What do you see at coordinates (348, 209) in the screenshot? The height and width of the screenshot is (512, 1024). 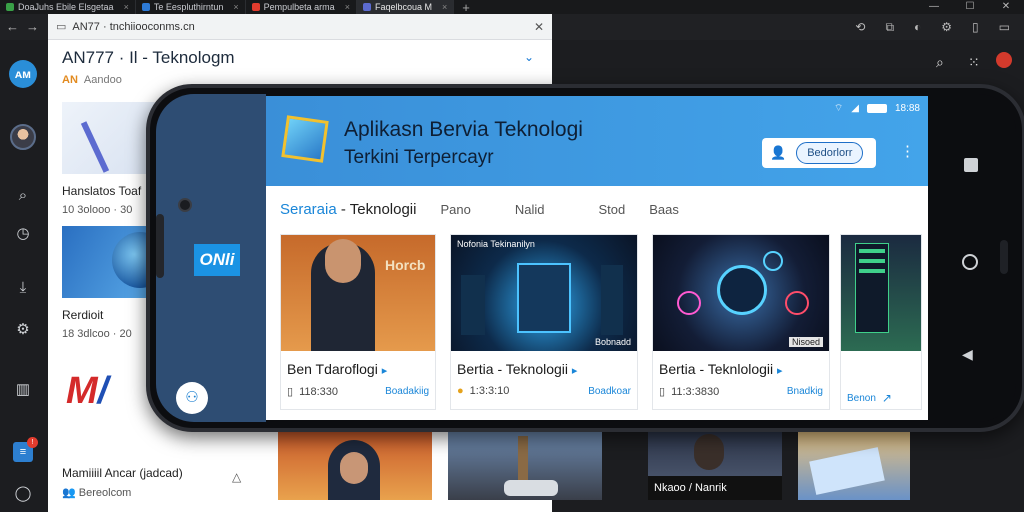 I see `tab-technology: Seraraia - Teknologii` at bounding box center [348, 209].